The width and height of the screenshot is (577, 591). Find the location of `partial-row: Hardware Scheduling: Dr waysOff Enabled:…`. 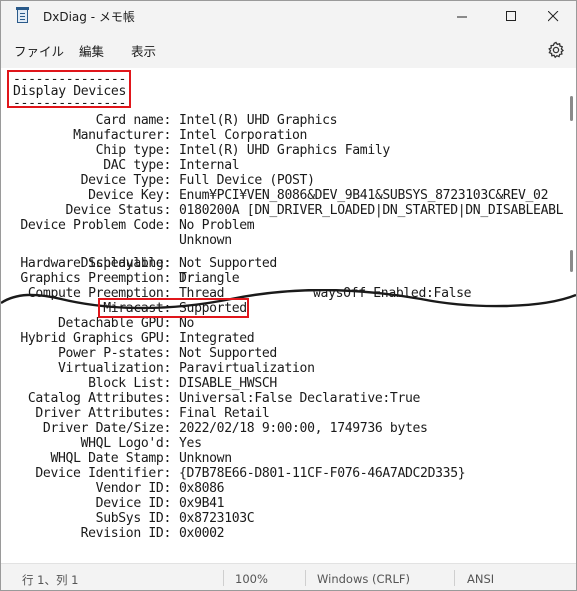

partial-row: Hardware Scheduling: Dr waysOff Enabled:… is located at coordinates (236, 271).